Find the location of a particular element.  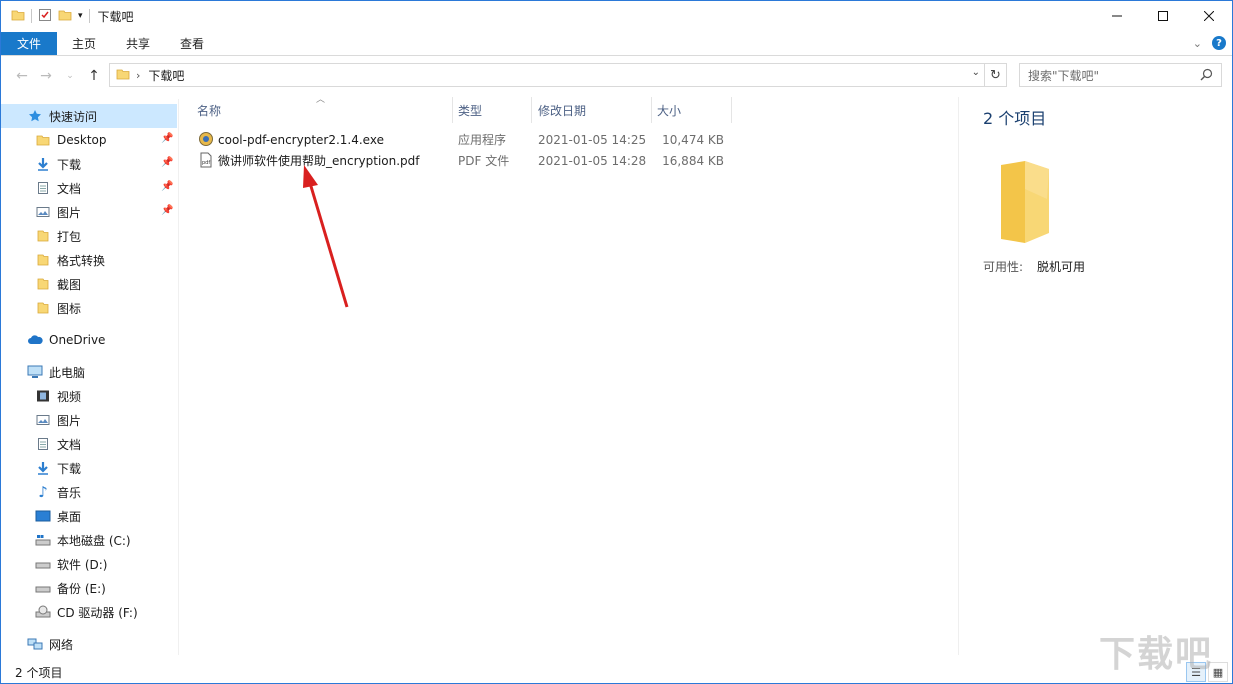

sidebar-item-label: 格式转换 is located at coordinates (81, 260).